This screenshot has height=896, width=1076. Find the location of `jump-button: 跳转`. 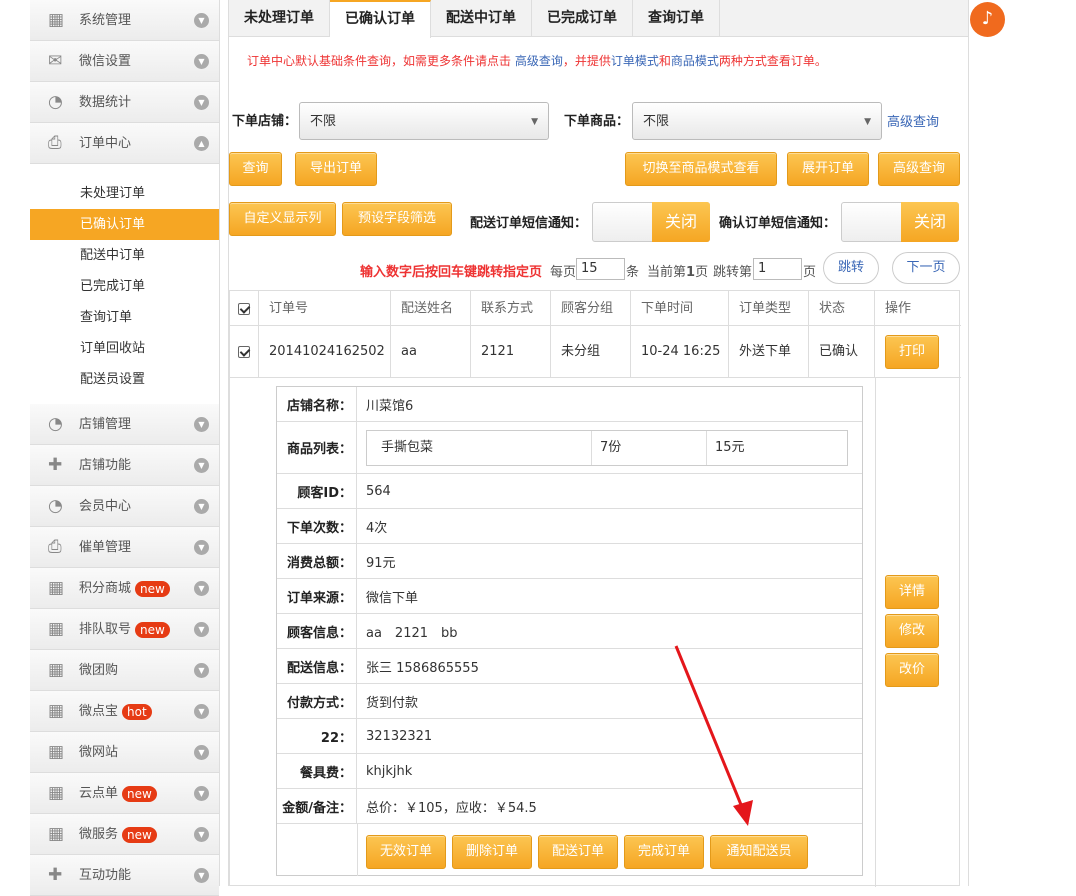

jump-button: 跳转 is located at coordinates (851, 268).